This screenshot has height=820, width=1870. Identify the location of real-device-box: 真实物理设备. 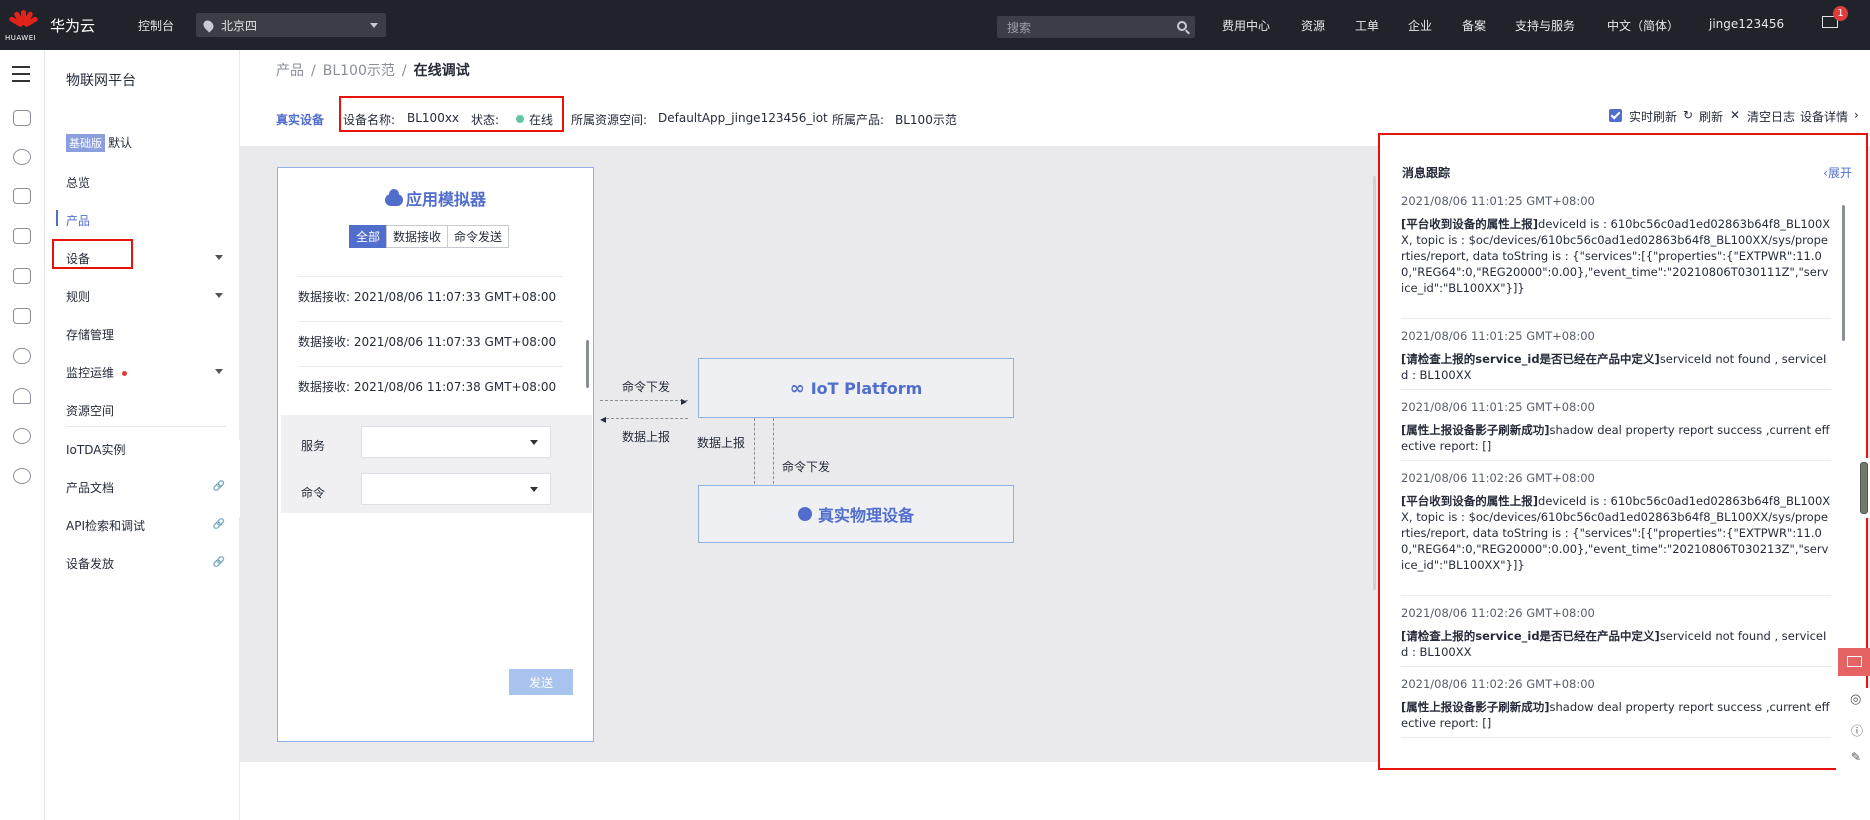
(856, 514).